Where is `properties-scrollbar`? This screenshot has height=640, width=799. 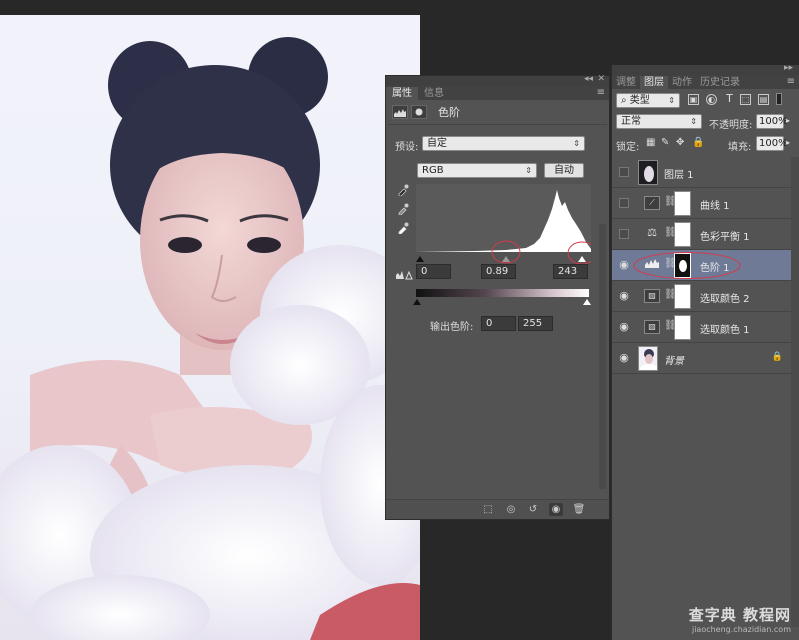 properties-scrollbar is located at coordinates (602, 356).